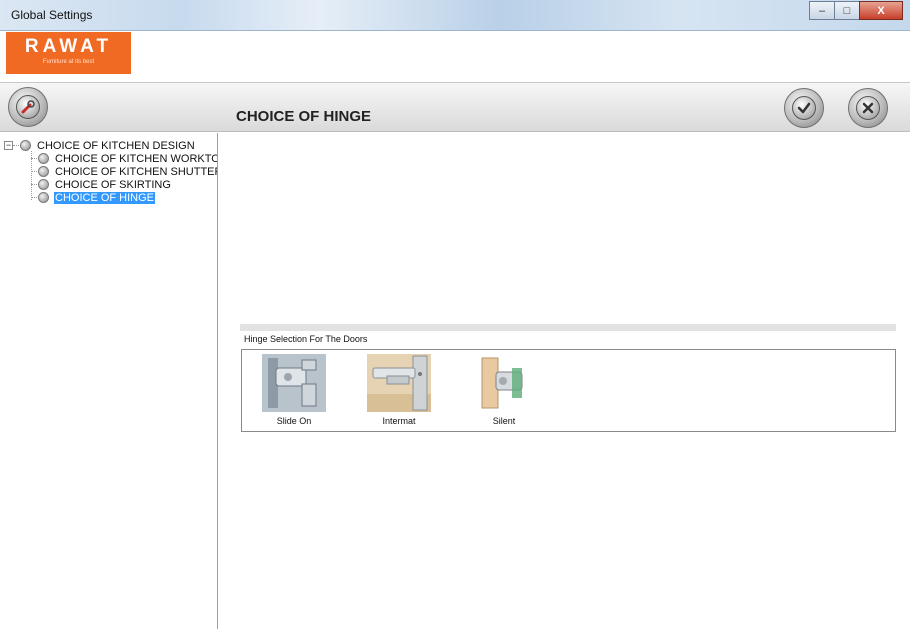 This screenshot has width=910, height=629. Describe the element at coordinates (399, 421) in the screenshot. I see `hinge-caption: Intermat` at that location.